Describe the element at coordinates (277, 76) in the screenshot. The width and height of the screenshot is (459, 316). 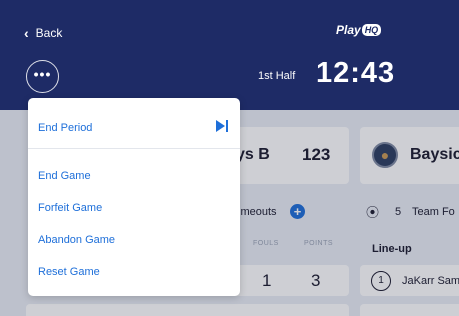
I see `period-label: 1st Half` at that location.